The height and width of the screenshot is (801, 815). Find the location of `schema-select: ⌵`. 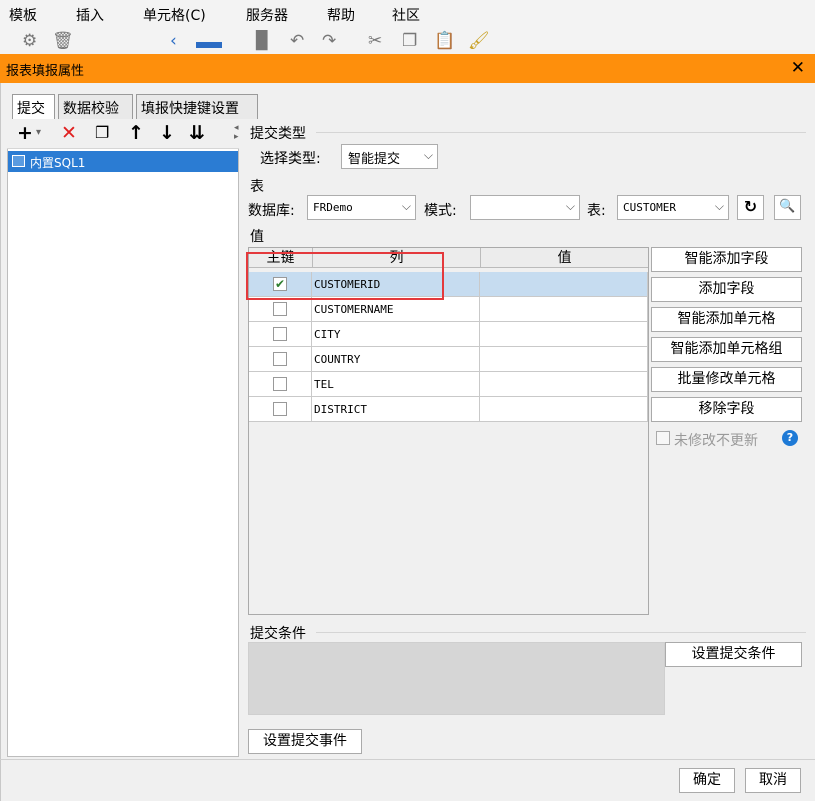

schema-select: ⌵ is located at coordinates (525, 207).